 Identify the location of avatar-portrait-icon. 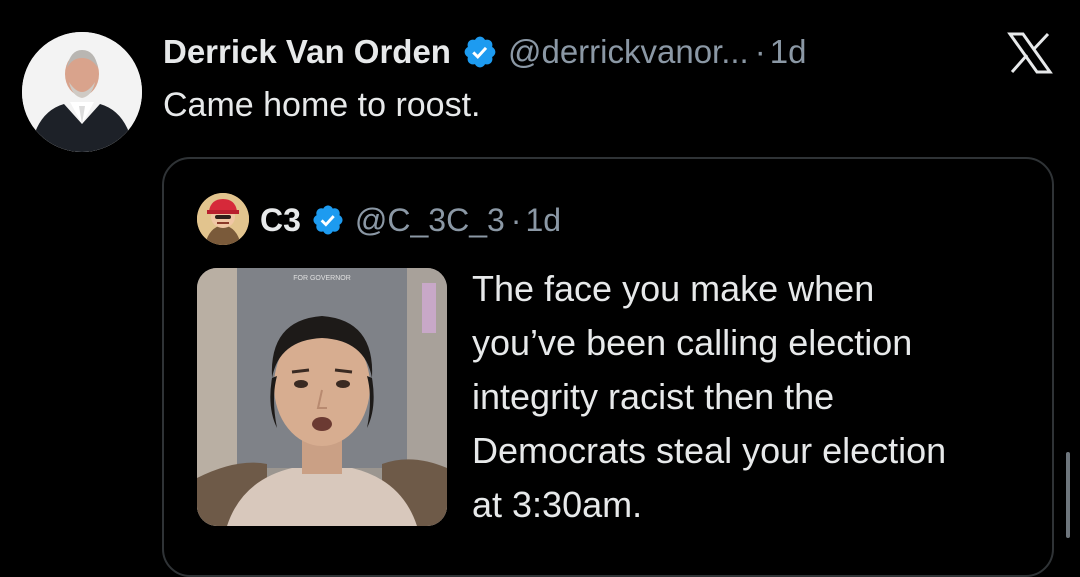
(82, 92).